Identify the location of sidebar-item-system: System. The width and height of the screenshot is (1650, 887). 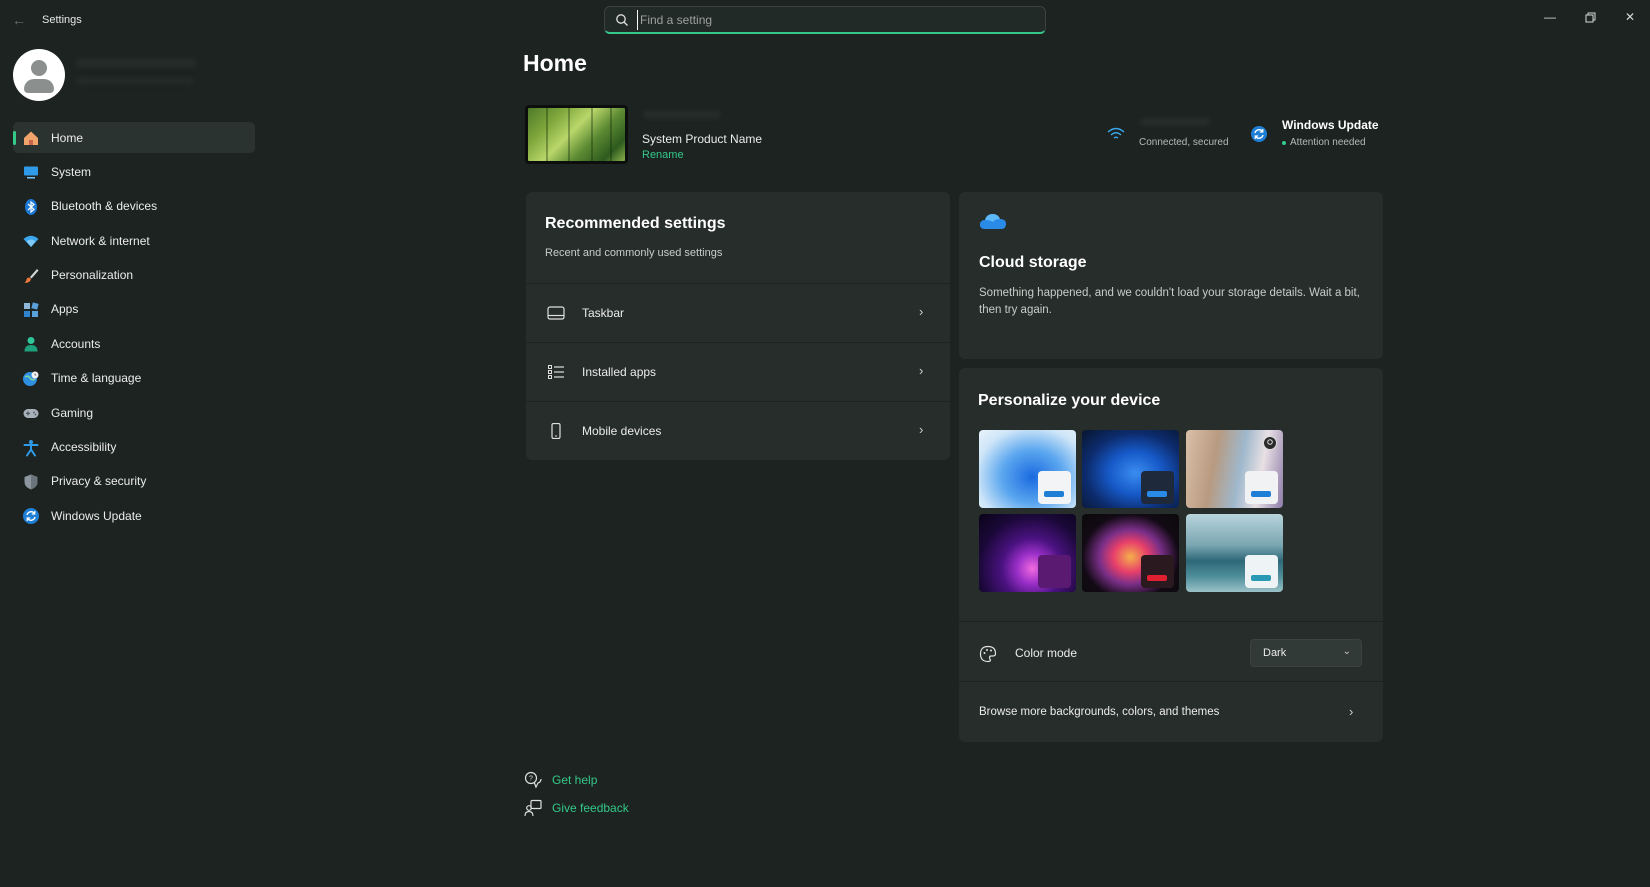
(134, 171).